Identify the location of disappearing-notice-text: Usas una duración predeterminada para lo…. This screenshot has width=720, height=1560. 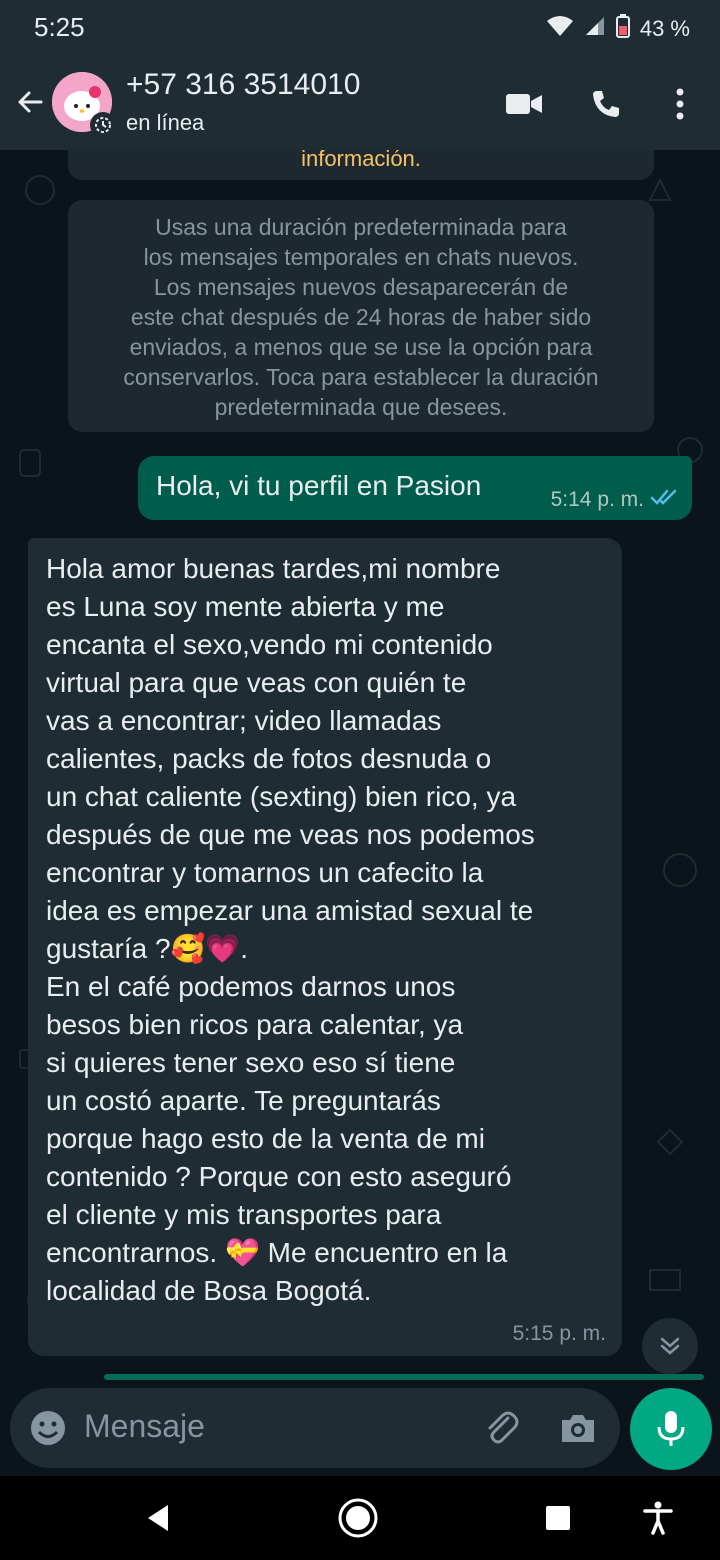
(361, 317).